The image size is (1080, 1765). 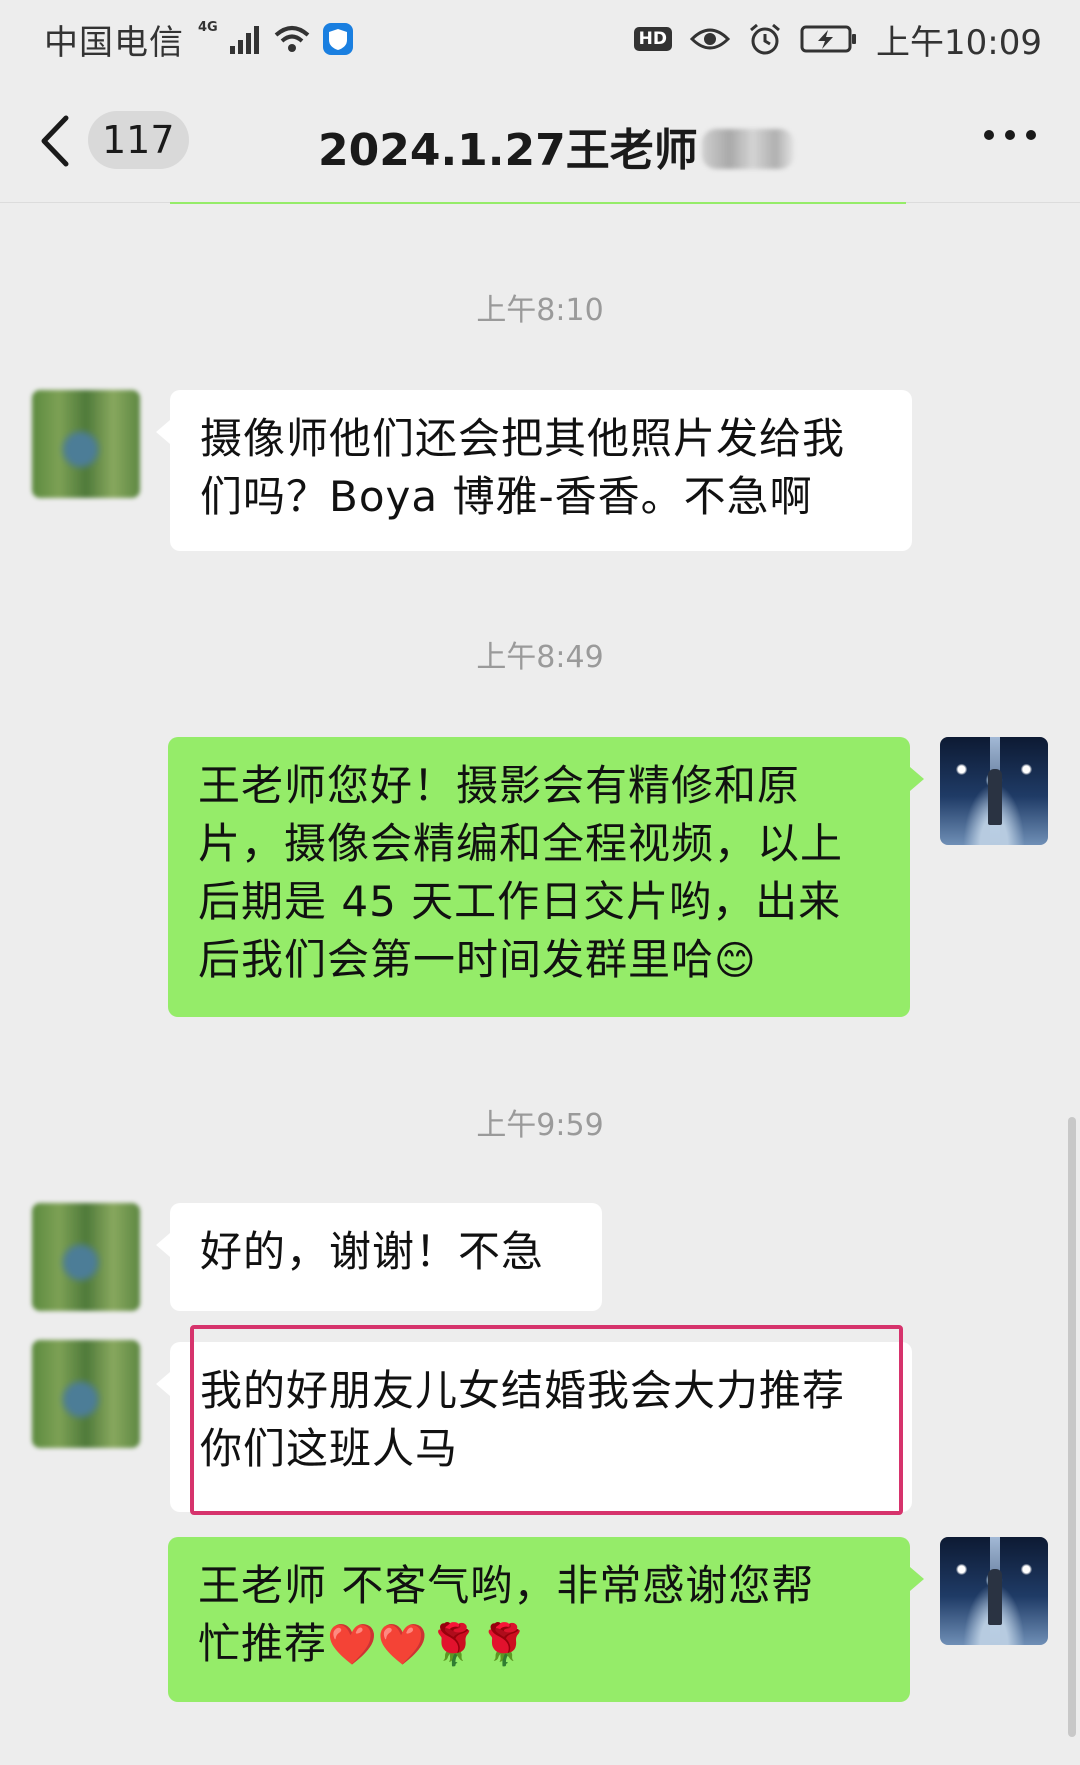 What do you see at coordinates (208, 27) in the screenshot?
I see `network-type: 4G` at bounding box center [208, 27].